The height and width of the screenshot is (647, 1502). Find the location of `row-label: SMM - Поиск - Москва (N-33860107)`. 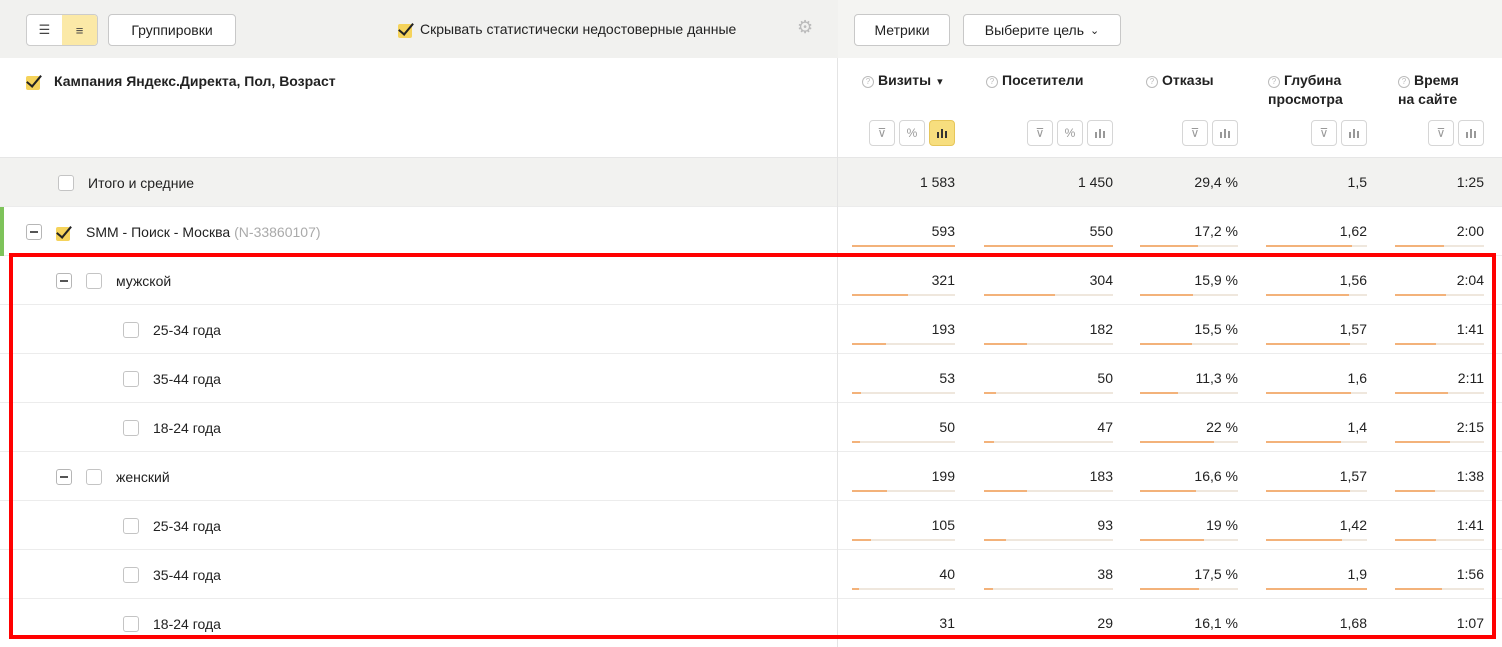

row-label: SMM - Поиск - Москва (N-33860107) is located at coordinates (173, 231).